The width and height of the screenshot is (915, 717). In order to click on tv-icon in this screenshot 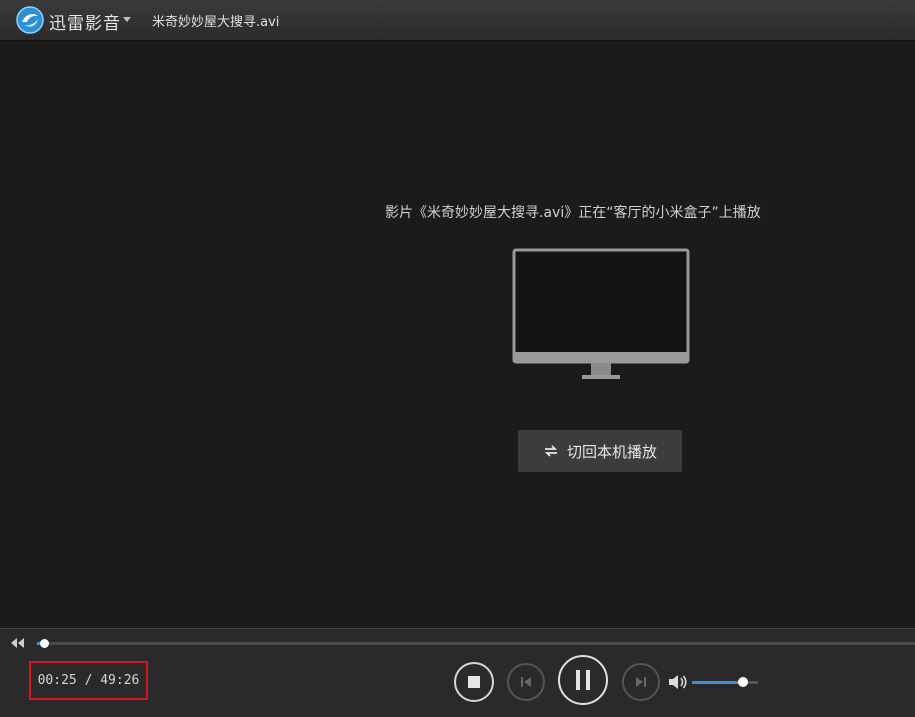, I will do `click(601, 313)`.